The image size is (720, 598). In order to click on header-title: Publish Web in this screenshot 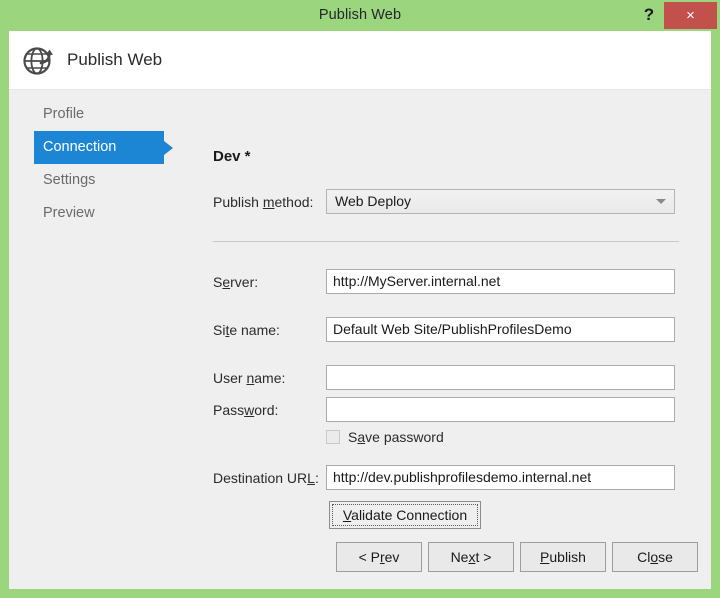, I will do `click(115, 59)`.